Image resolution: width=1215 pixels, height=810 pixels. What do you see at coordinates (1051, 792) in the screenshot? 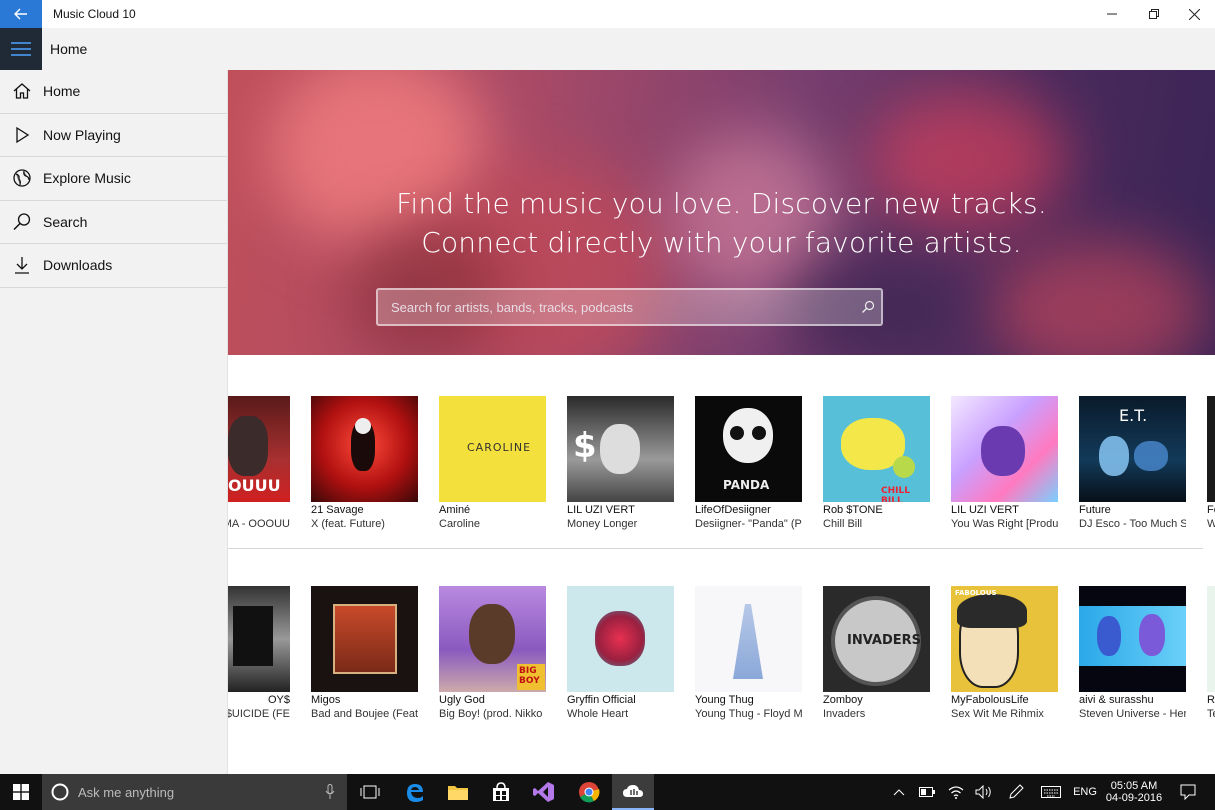
I see `tray-keyboard` at bounding box center [1051, 792].